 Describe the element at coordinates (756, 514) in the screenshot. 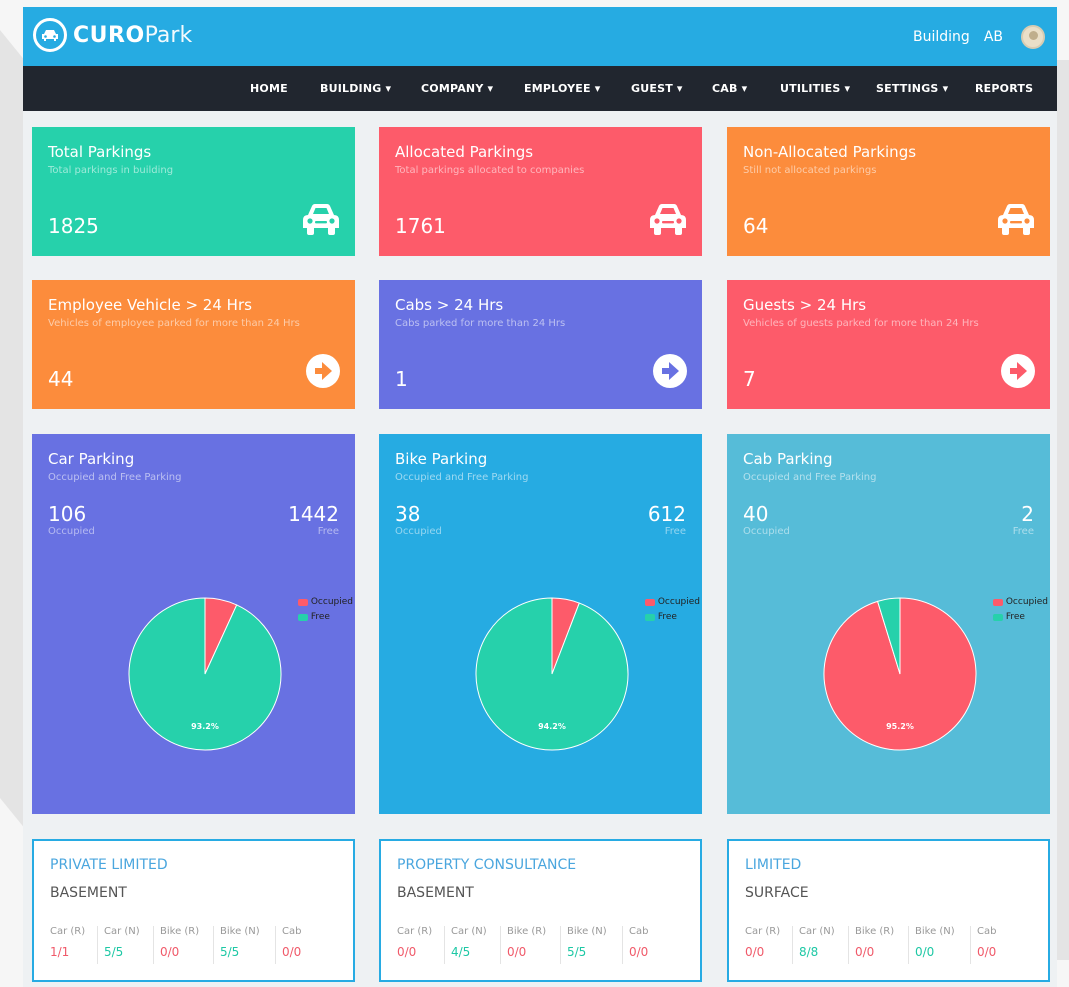

I see `occupied-count: 40` at that location.